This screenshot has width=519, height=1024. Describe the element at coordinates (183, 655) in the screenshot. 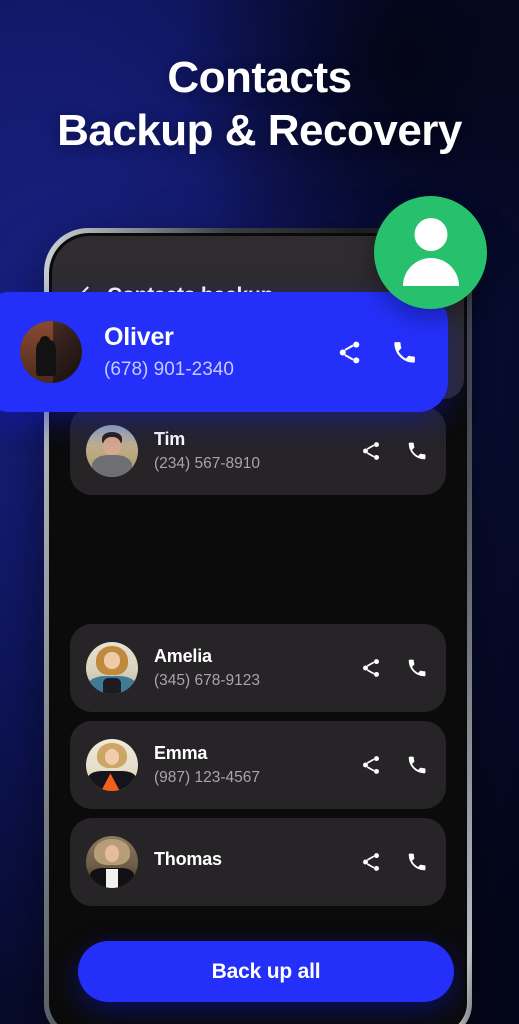

I see `contact-name: Amelia` at that location.